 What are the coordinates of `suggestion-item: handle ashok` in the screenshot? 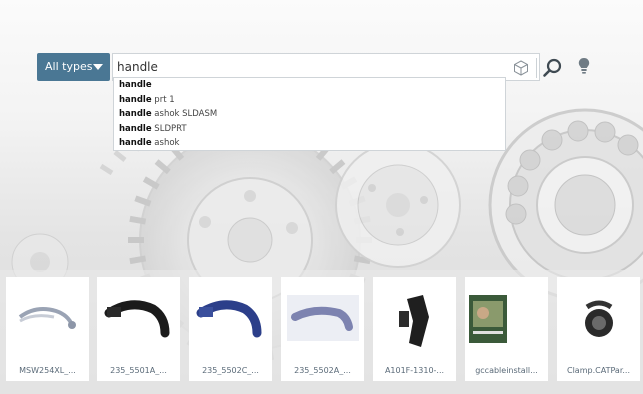 It's located at (309, 143).